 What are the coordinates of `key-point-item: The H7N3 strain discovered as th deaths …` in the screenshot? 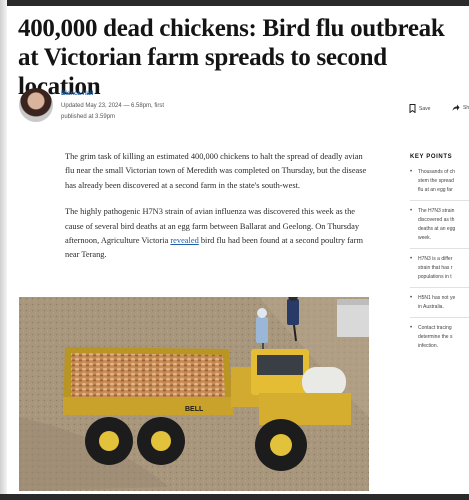 It's located at (439, 225).